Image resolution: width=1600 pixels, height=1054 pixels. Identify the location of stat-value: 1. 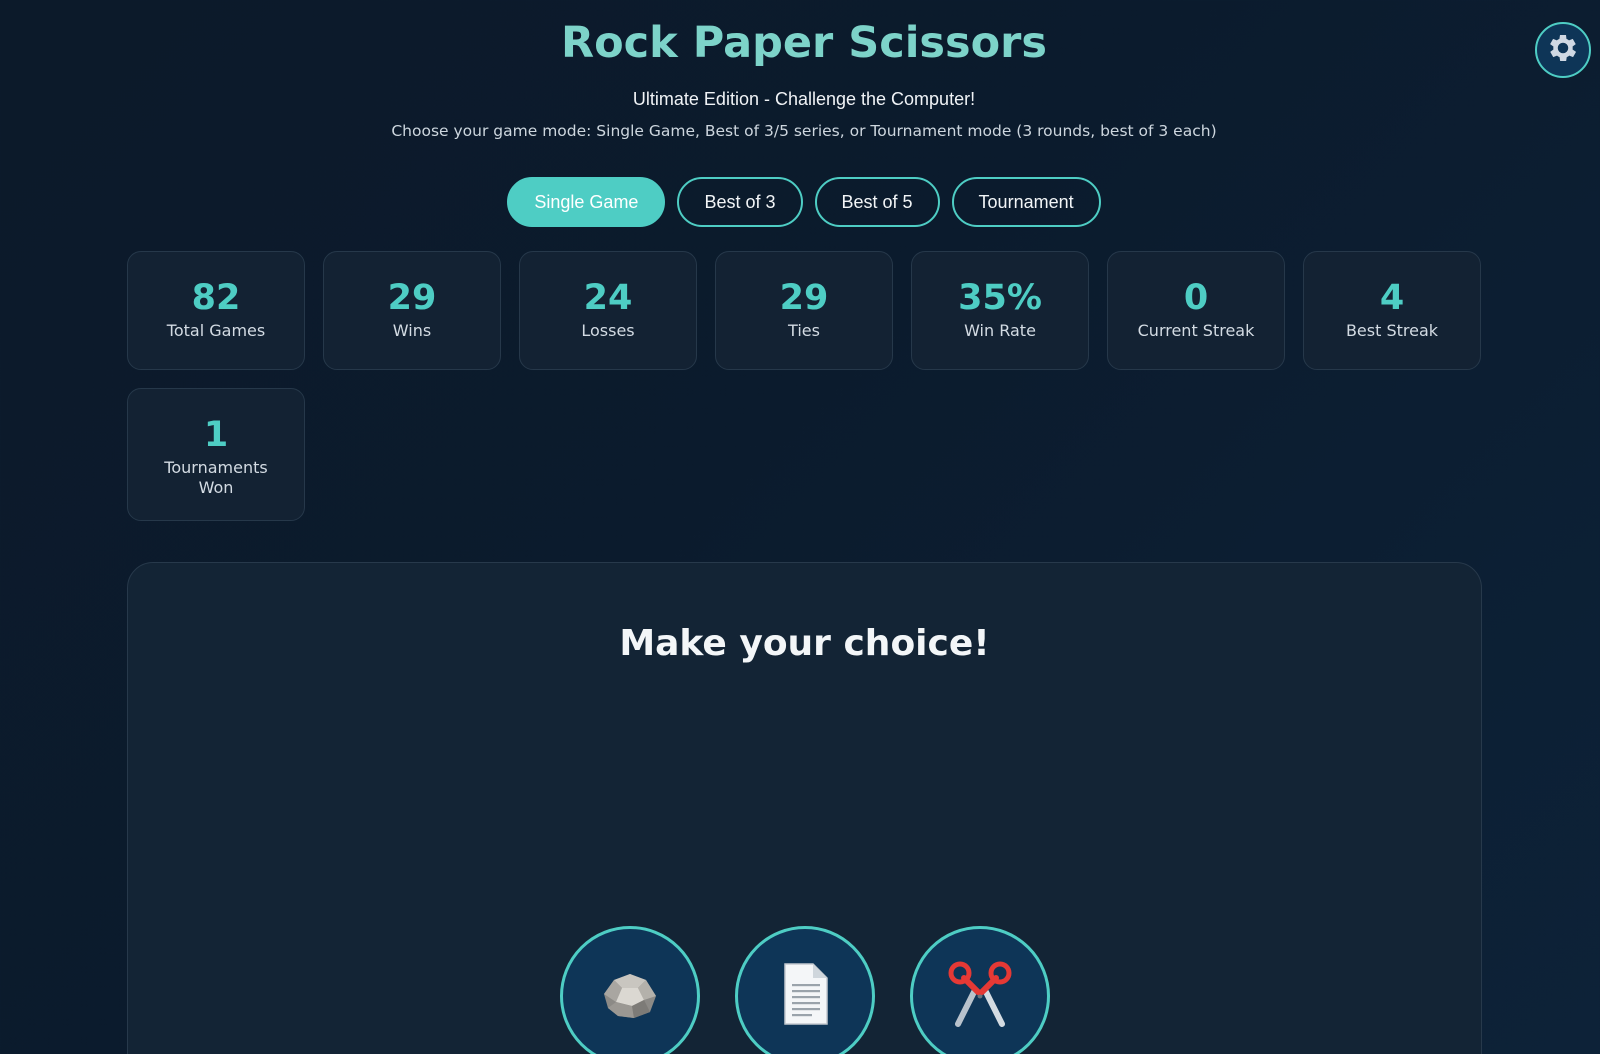
(216, 435).